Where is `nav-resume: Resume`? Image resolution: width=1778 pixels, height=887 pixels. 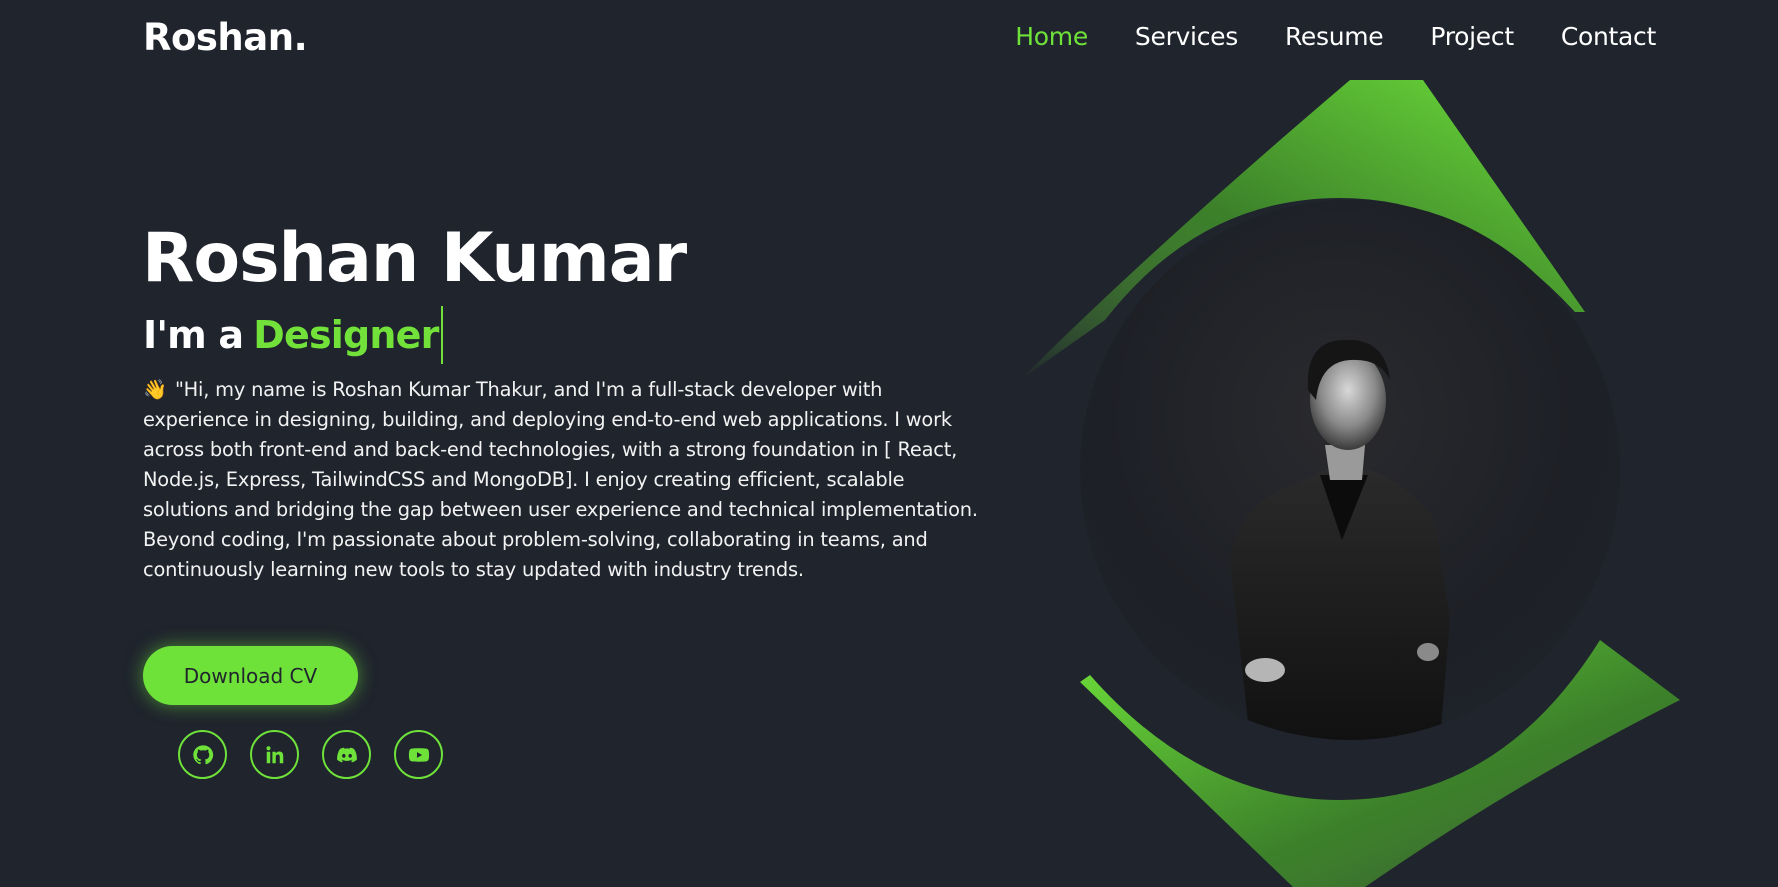 nav-resume: Resume is located at coordinates (1334, 36).